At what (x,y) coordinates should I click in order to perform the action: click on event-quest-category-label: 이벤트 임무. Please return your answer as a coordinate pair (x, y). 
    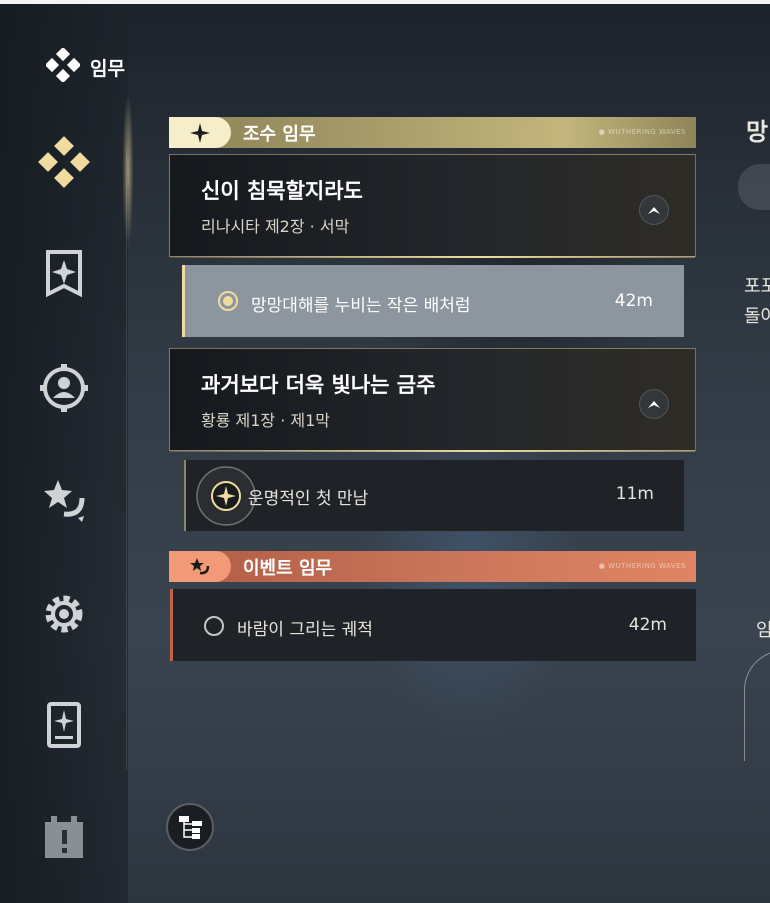
    Looking at the image, I should click on (288, 568).